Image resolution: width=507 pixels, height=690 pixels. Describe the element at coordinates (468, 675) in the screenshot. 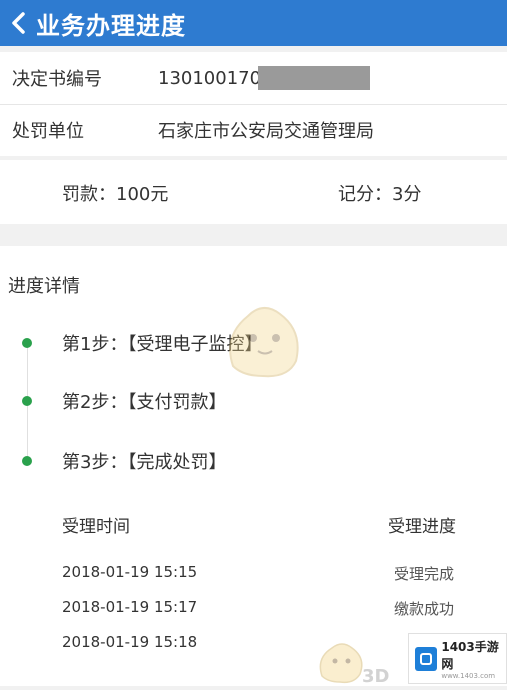

I see `watermark-url: www.1403.com` at that location.